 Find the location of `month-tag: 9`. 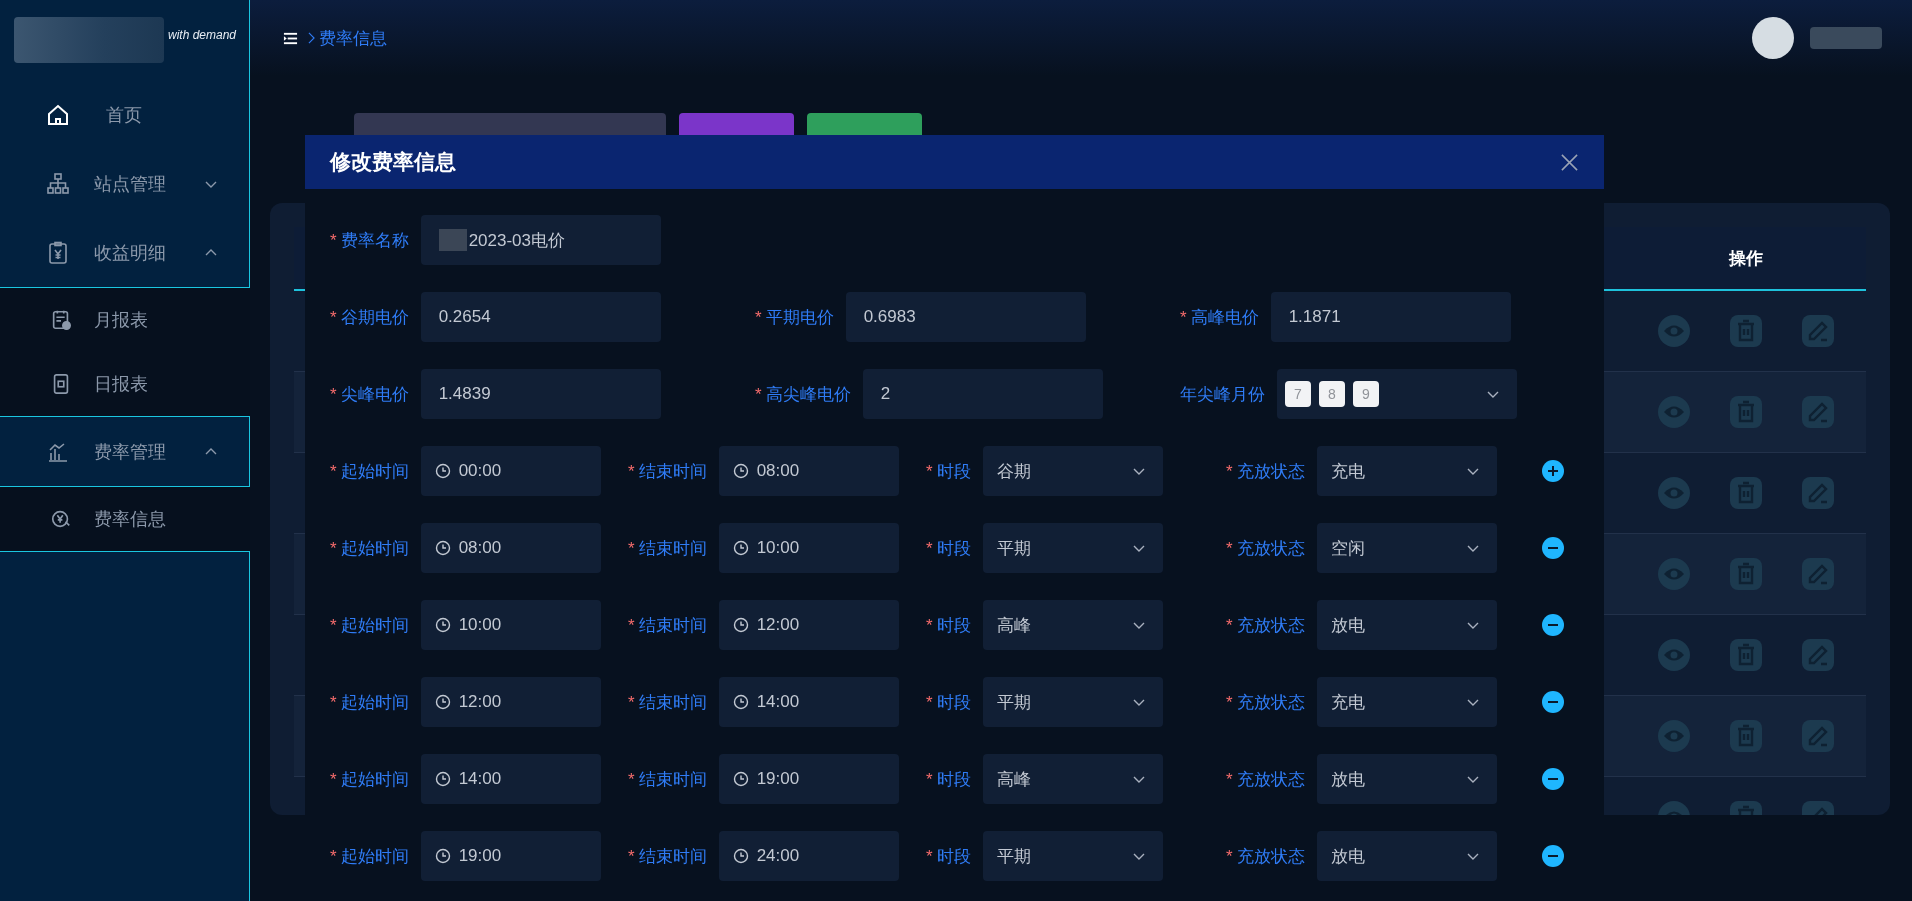

month-tag: 9 is located at coordinates (1366, 394).